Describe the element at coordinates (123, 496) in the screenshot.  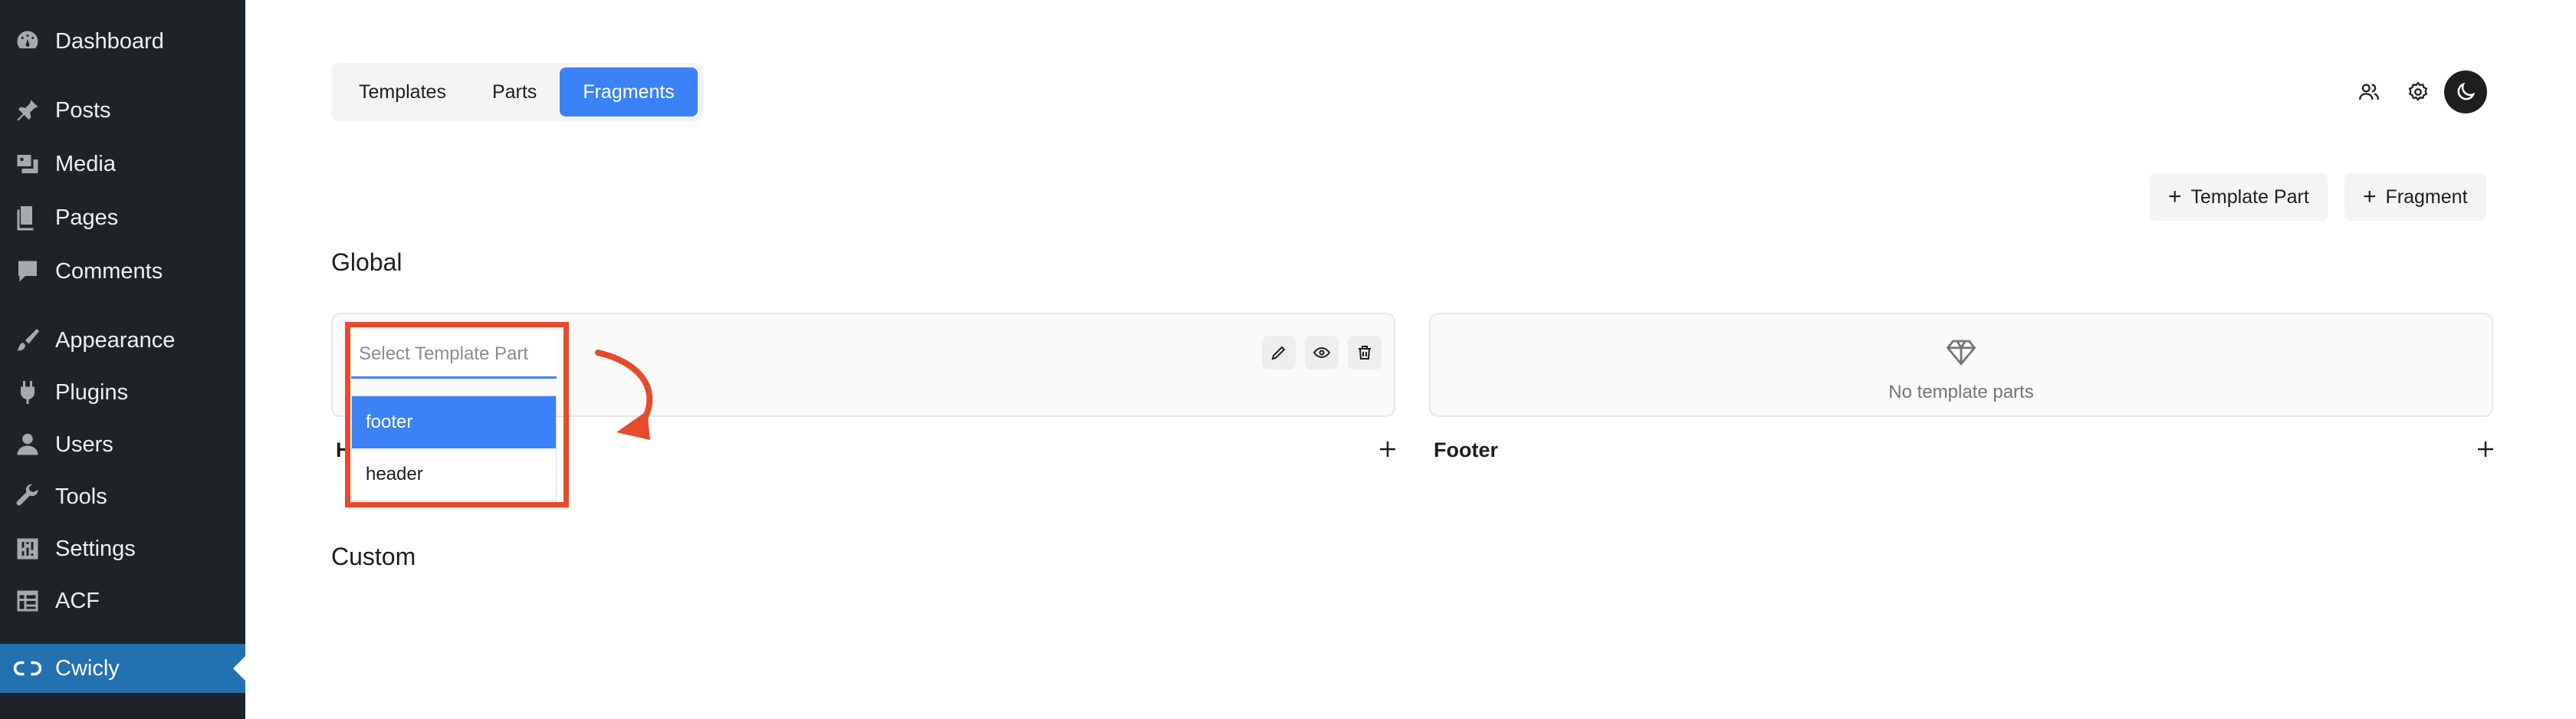
I see `sidebar-item-tools: Tools` at that location.